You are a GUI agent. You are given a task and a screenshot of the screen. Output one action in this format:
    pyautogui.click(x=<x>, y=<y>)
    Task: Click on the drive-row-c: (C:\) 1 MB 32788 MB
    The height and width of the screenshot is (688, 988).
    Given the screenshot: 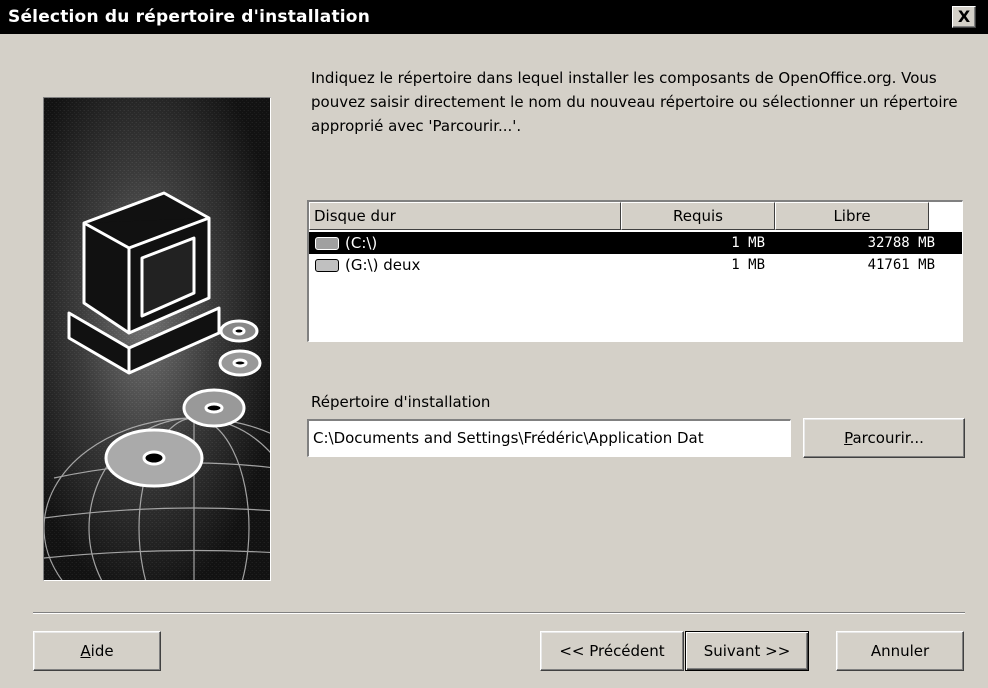 What is the action you would take?
    pyautogui.click(x=635, y=243)
    